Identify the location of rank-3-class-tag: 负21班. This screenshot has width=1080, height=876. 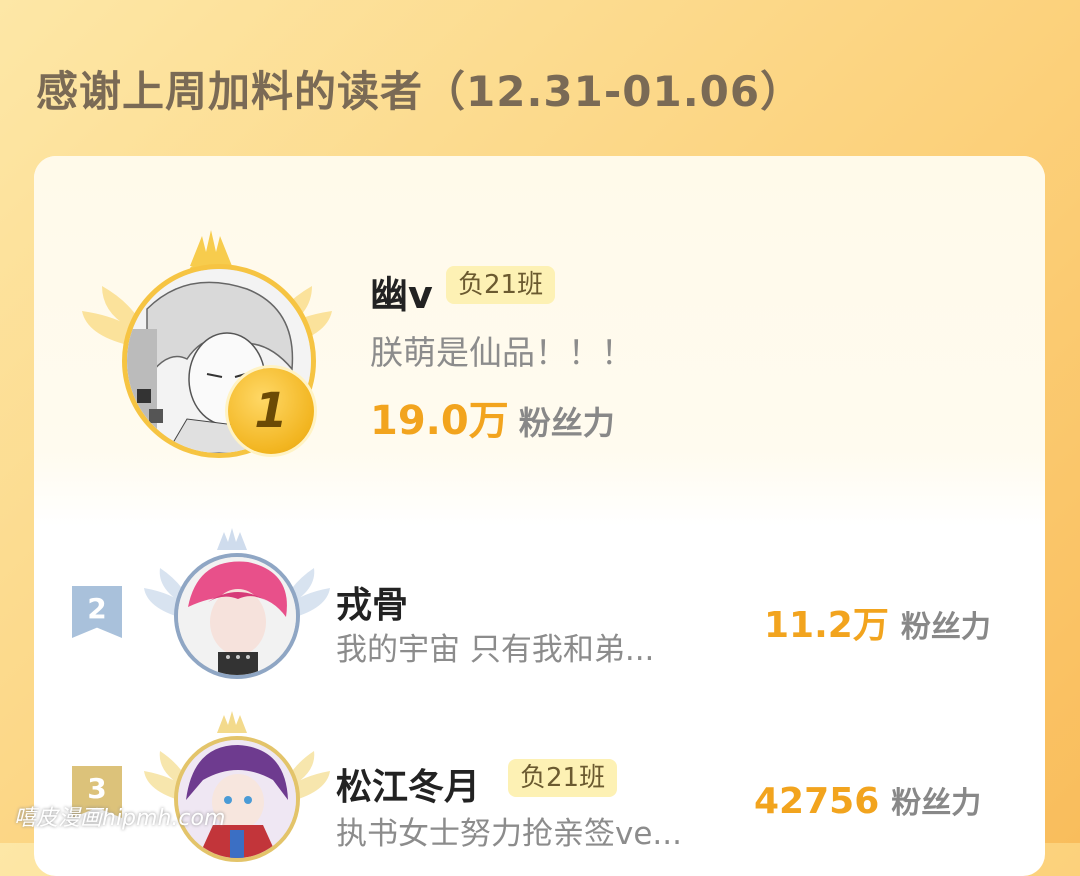
(563, 778).